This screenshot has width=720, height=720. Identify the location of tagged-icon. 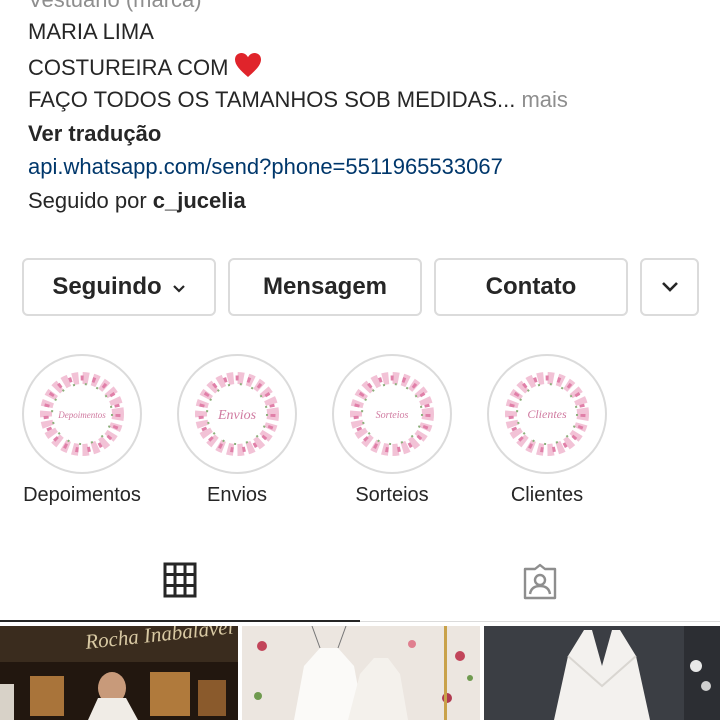
(540, 581).